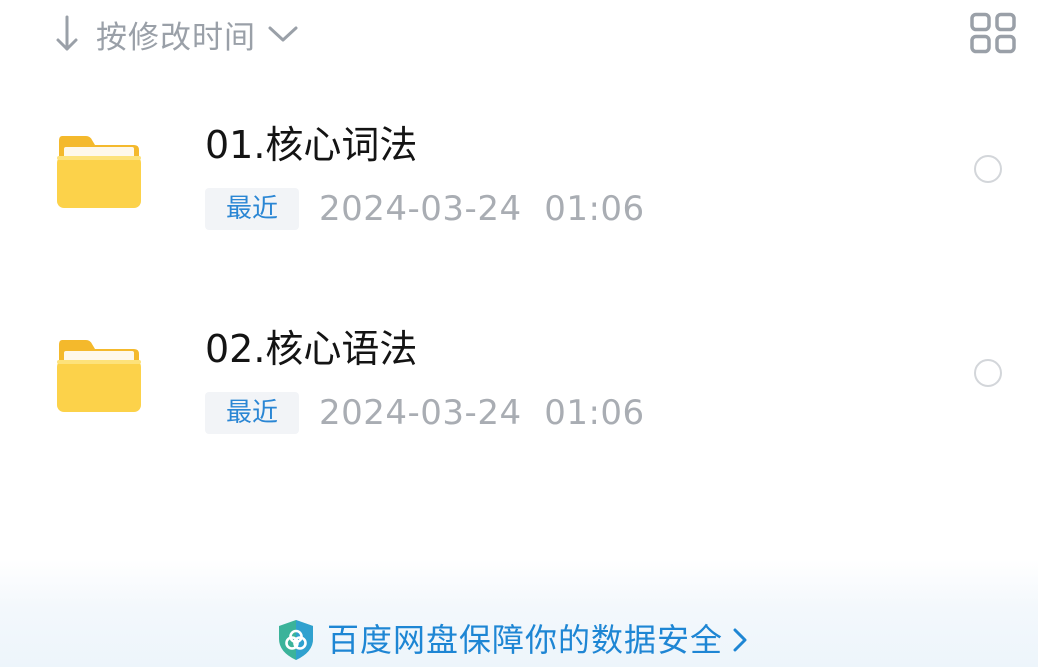 This screenshot has width=1038, height=667. What do you see at coordinates (740, 640) in the screenshot?
I see `chevron-right-icon` at bounding box center [740, 640].